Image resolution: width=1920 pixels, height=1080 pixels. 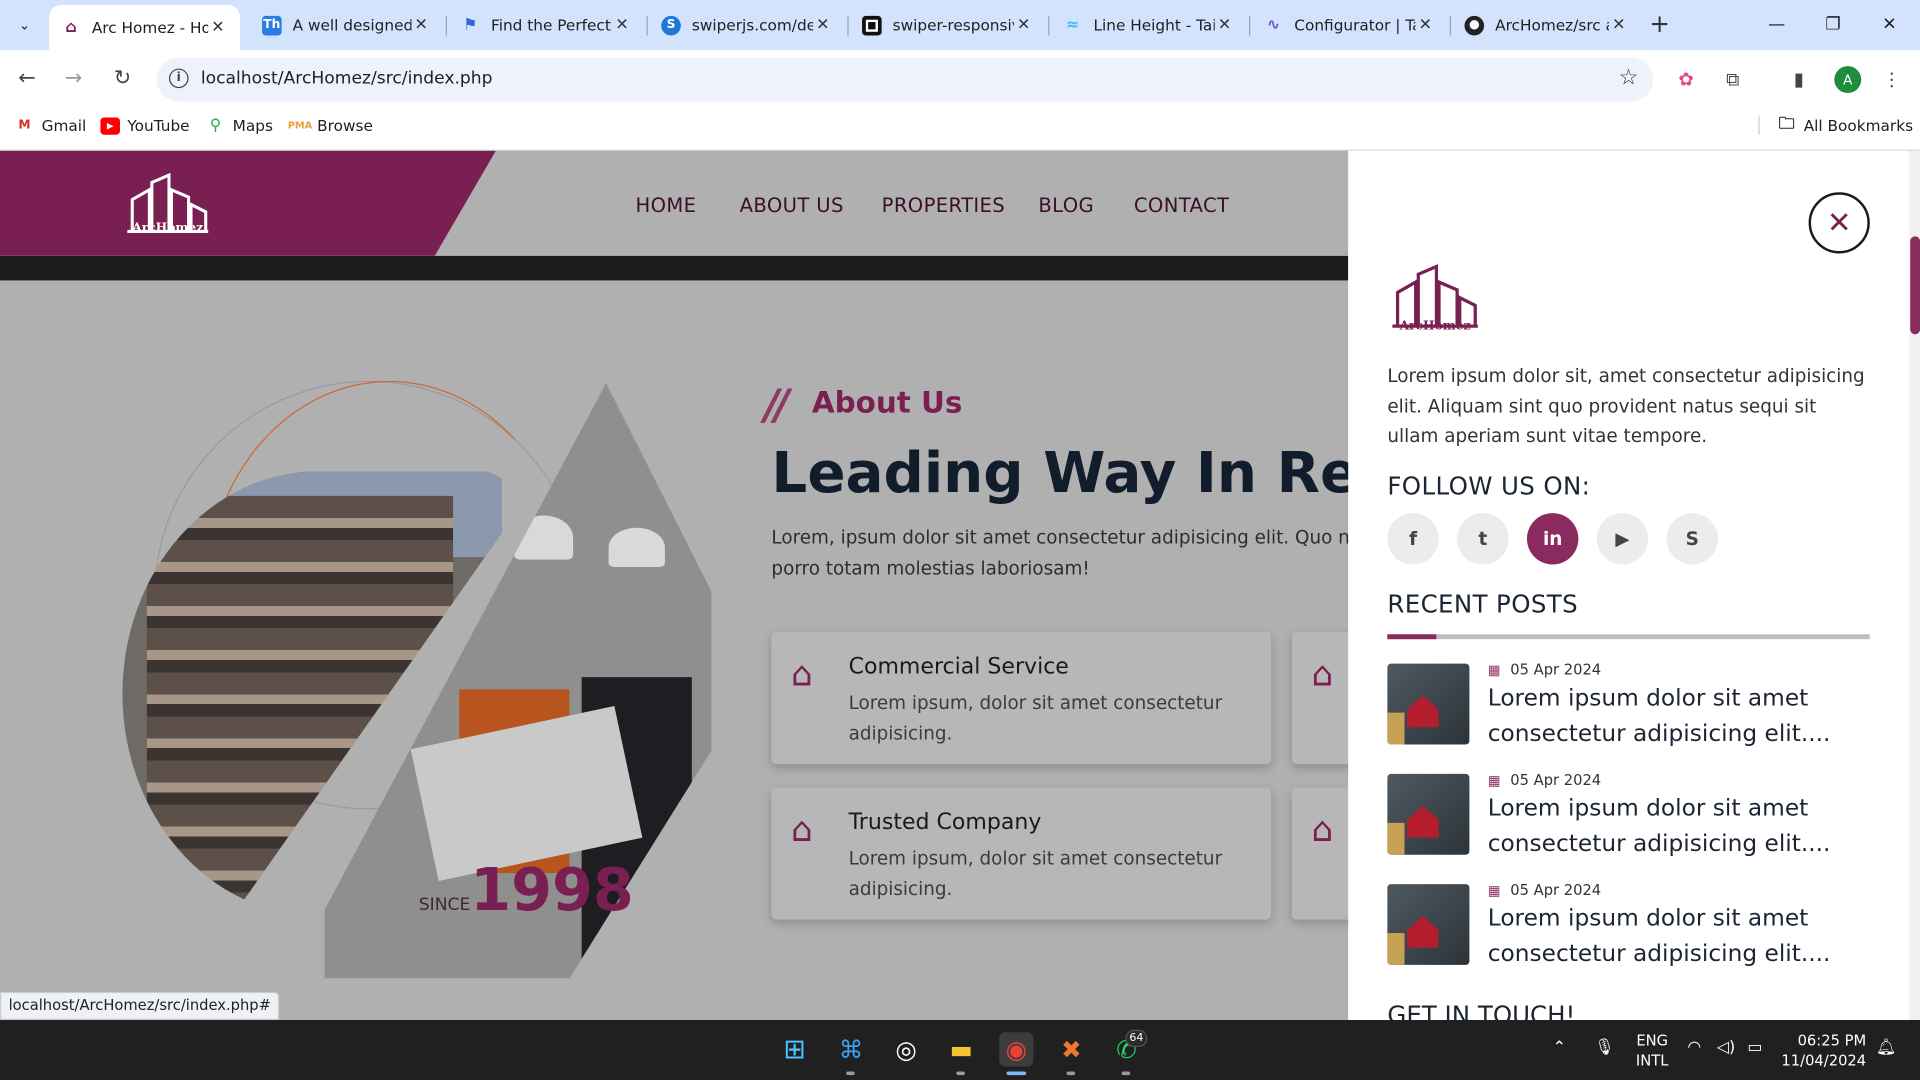 What do you see at coordinates (1726, 1047) in the screenshot?
I see `volume-icon: ◁)` at bounding box center [1726, 1047].